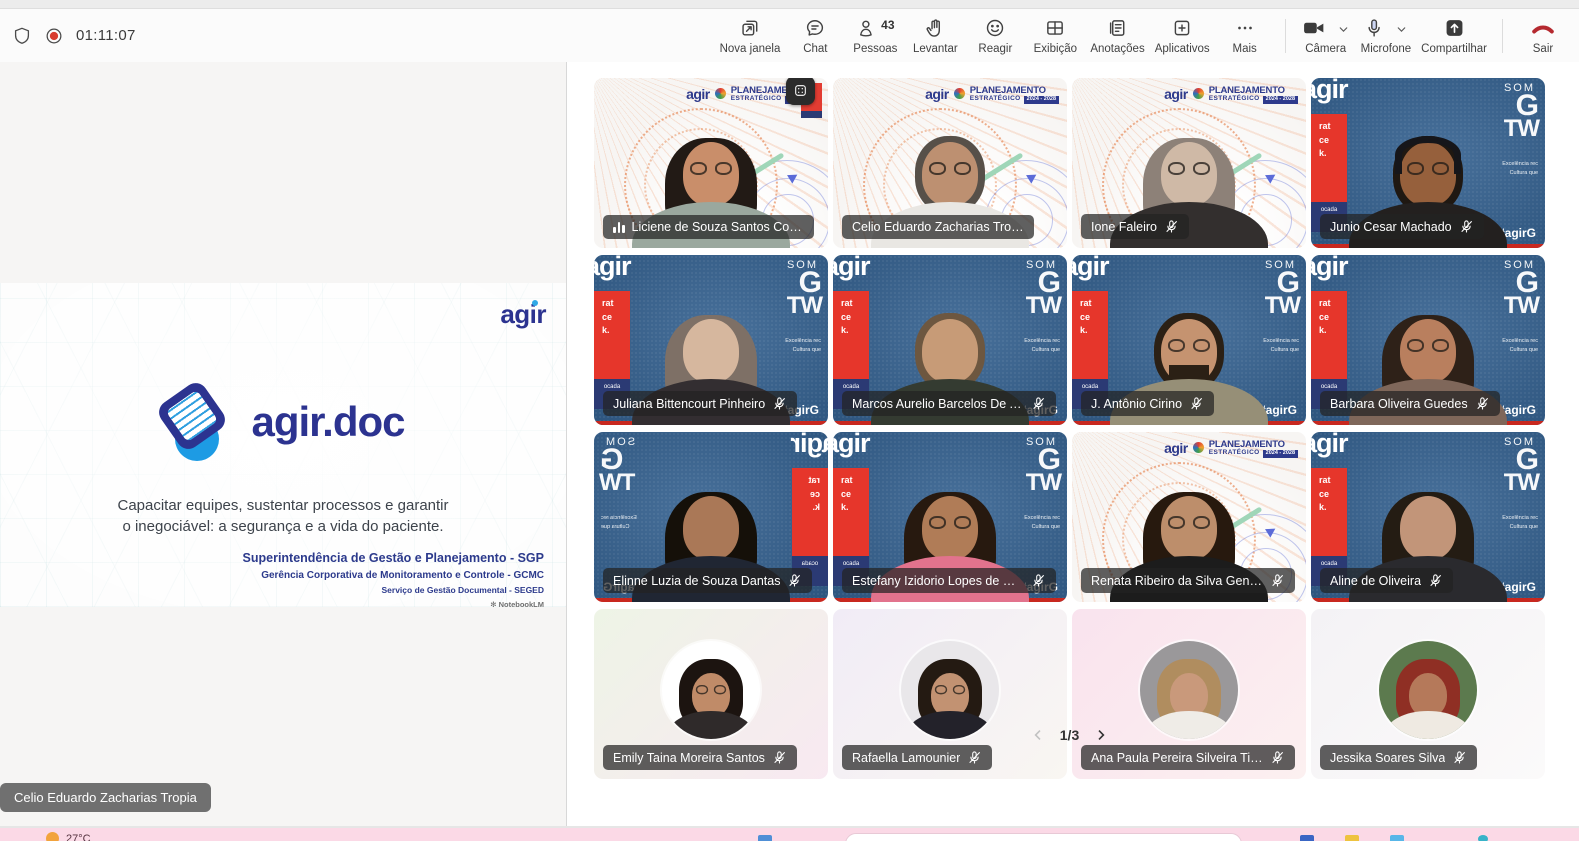 The height and width of the screenshot is (841, 1579). I want to click on toolbar-button-anotacoes: Anotações, so click(1117, 36).